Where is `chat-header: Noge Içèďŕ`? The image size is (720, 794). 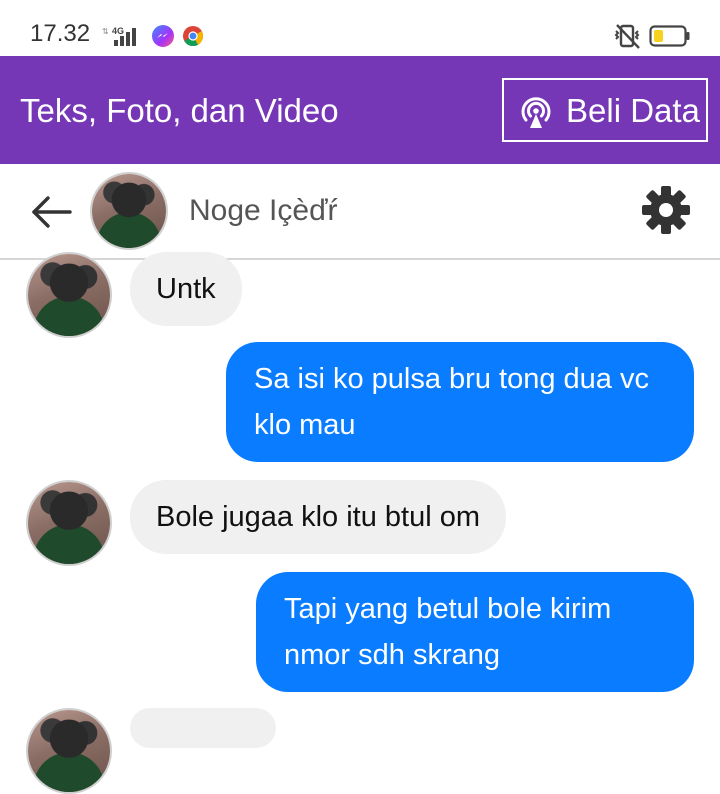 chat-header: Noge Içèďŕ is located at coordinates (360, 212).